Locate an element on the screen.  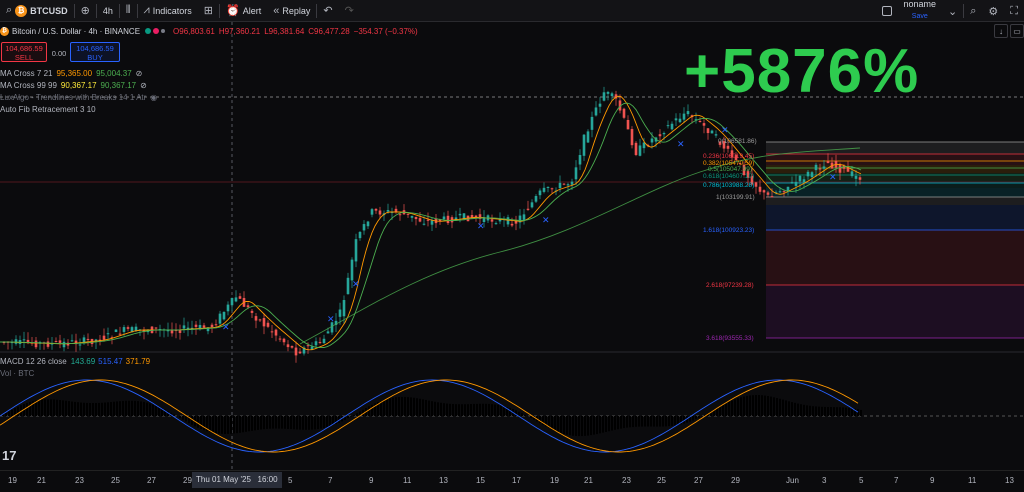
ma-cross-2-row: MA Cross 99 99 90,367.17 90,367.17 ⊘ is located at coordinates (78, 85).